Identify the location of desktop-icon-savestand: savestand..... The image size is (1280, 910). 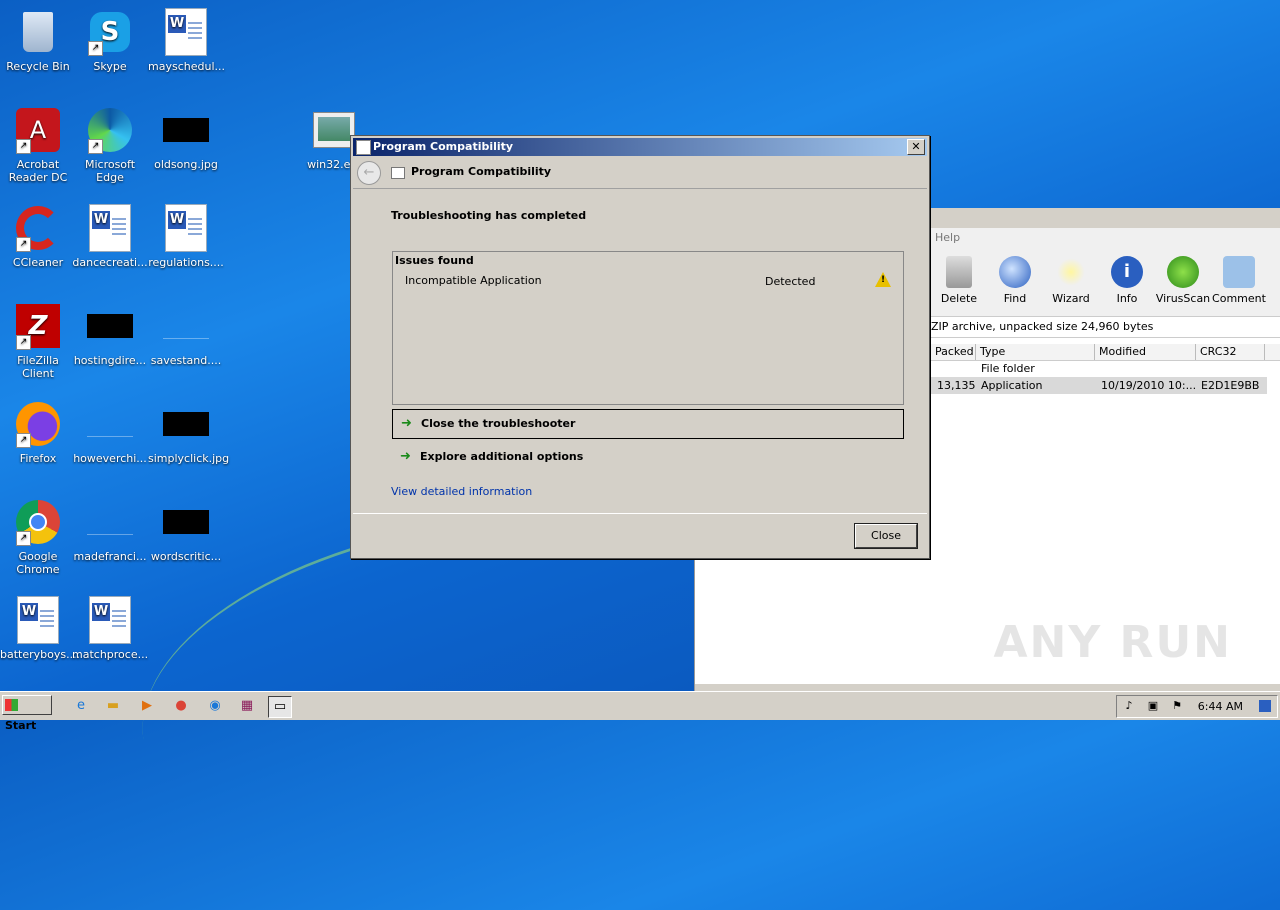
(186, 334).